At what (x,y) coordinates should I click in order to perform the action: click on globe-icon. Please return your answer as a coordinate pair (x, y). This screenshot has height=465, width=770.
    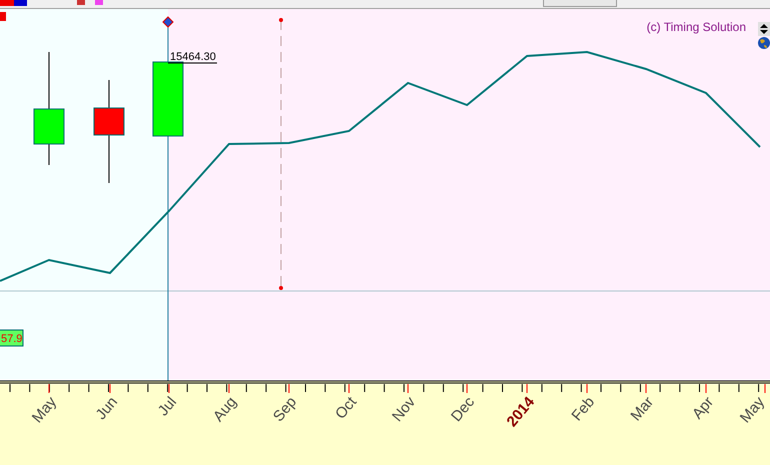
    Looking at the image, I should click on (764, 43).